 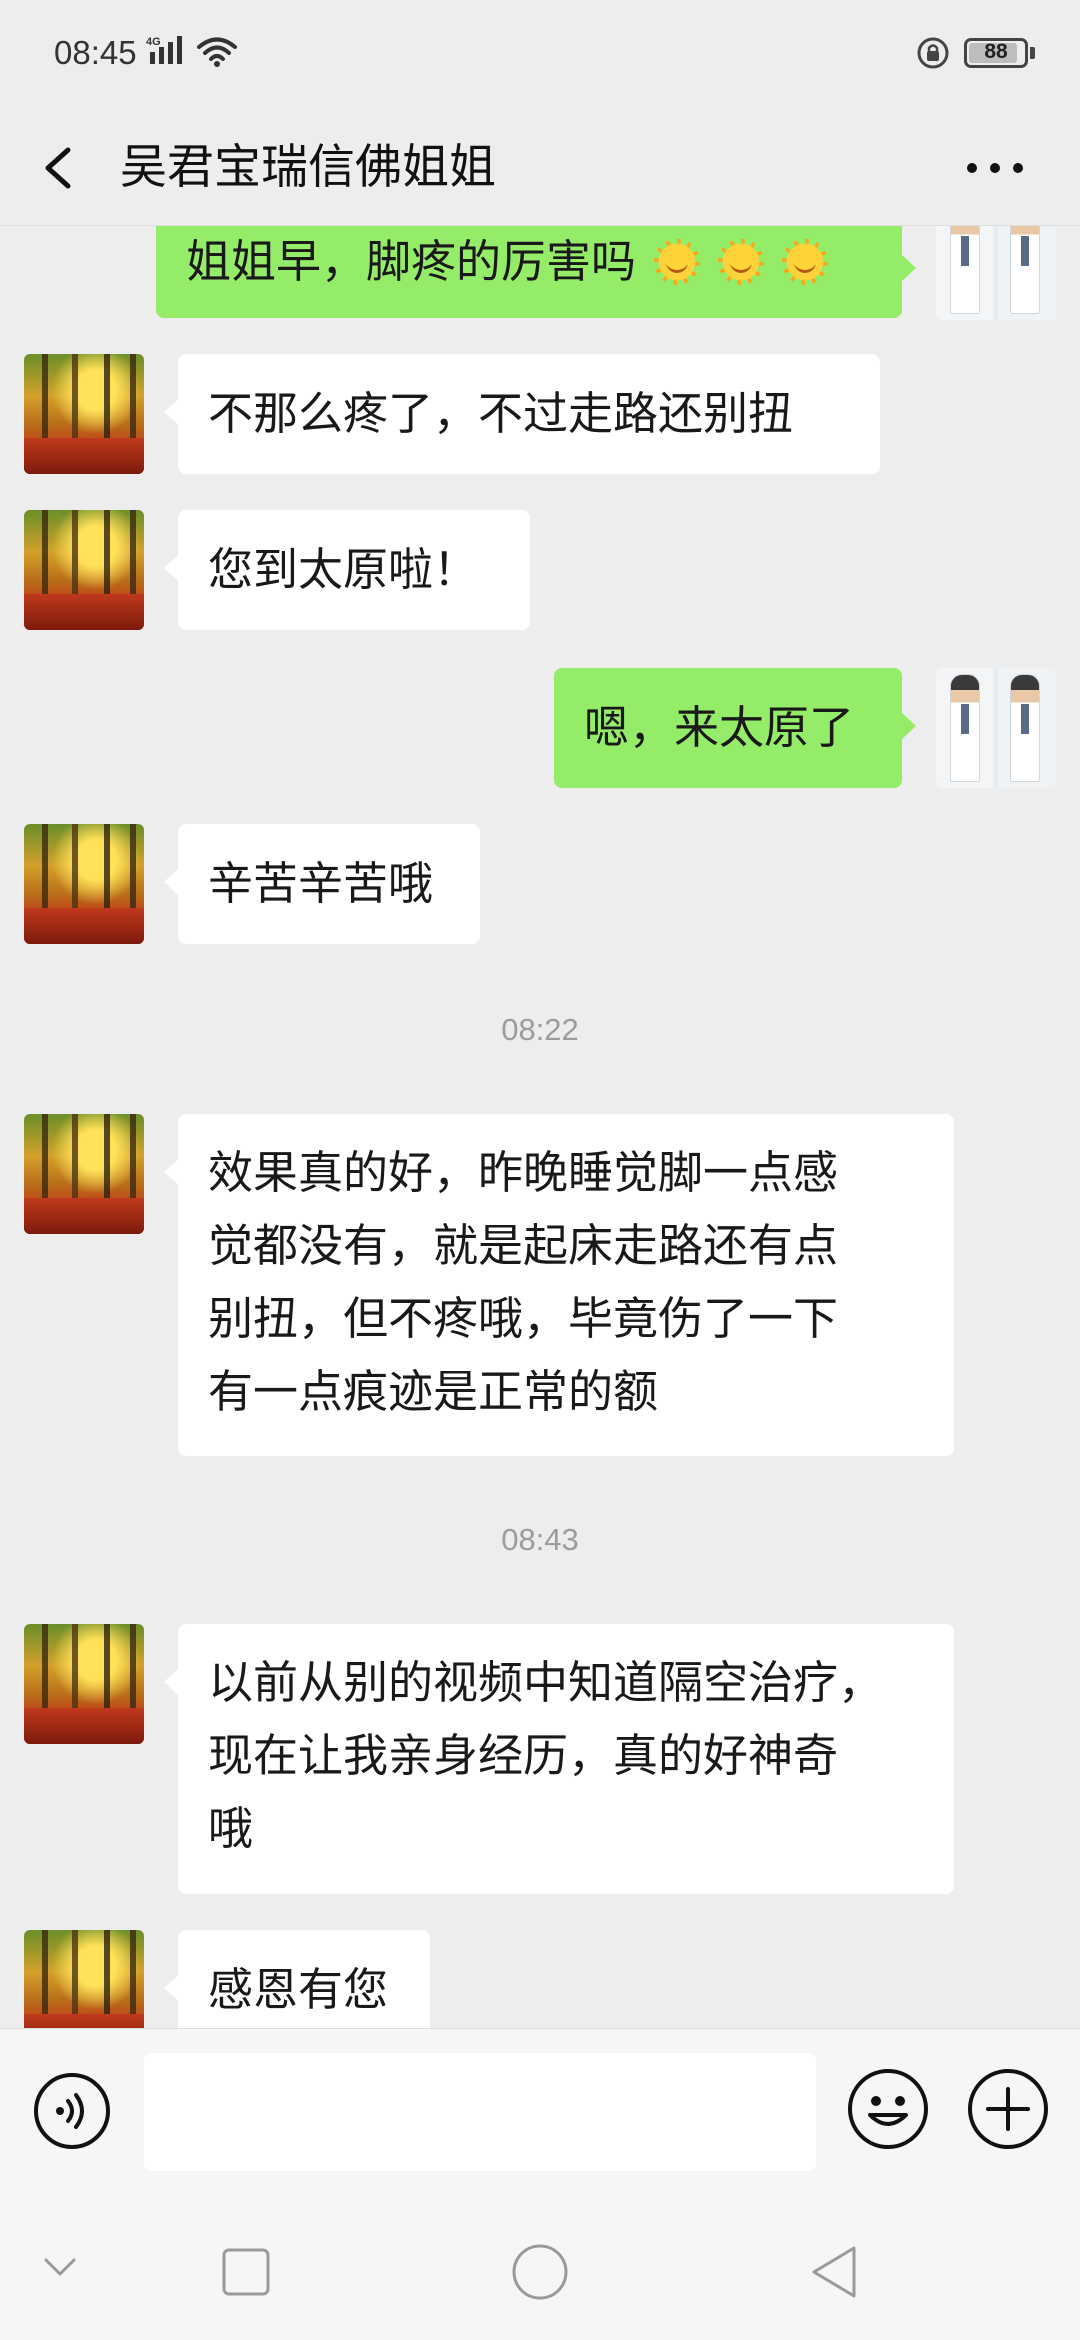 I want to click on message-line: 哦, so click(x=231, y=1828).